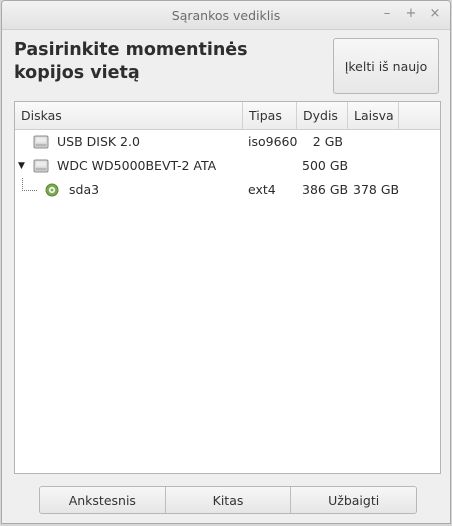 The height and width of the screenshot is (526, 452). What do you see at coordinates (98, 141) in the screenshot?
I see `disk-name: USB DISK 2.0` at bounding box center [98, 141].